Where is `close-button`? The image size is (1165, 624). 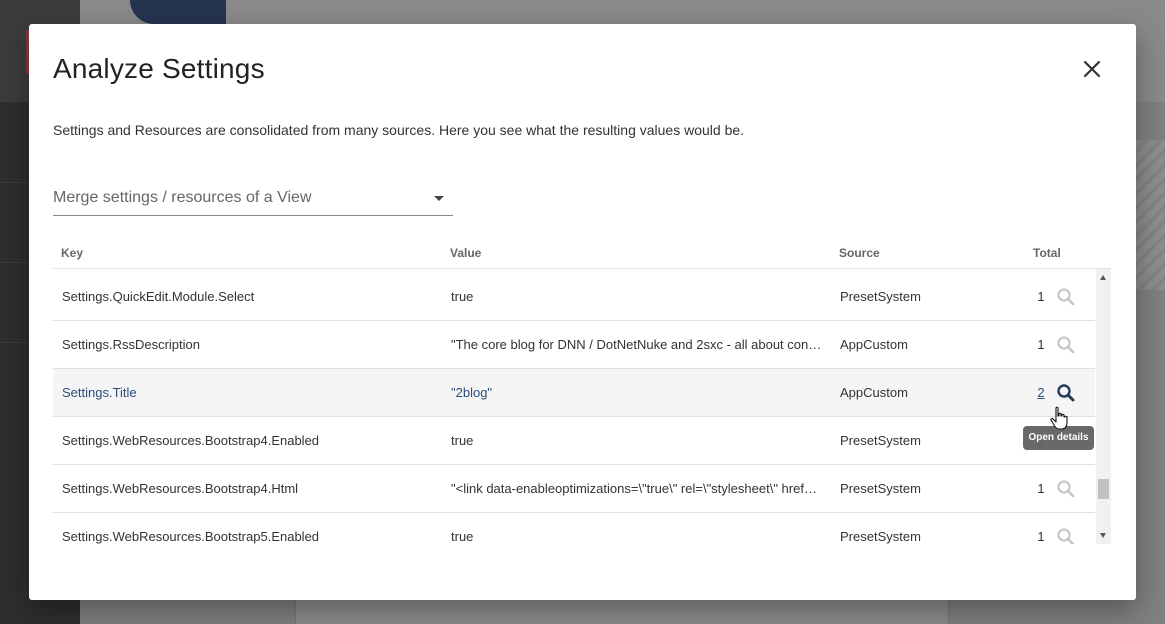 close-button is located at coordinates (1092, 69).